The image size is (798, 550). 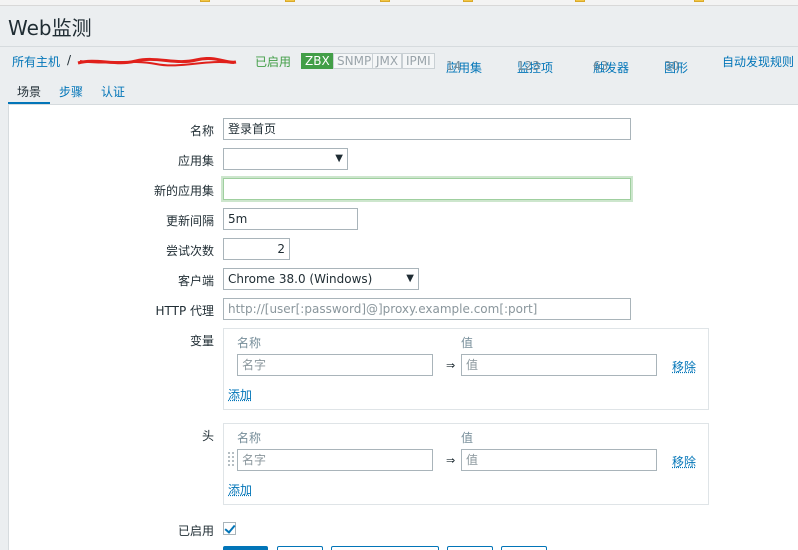 I want to click on items-count: 123, so click(x=528, y=66).